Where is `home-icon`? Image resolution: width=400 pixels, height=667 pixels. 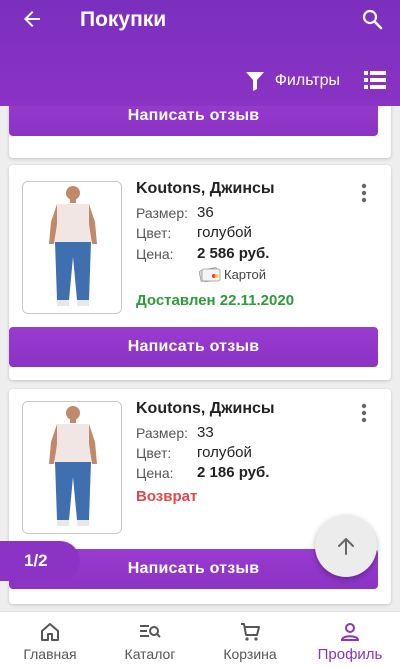 home-icon is located at coordinates (50, 632).